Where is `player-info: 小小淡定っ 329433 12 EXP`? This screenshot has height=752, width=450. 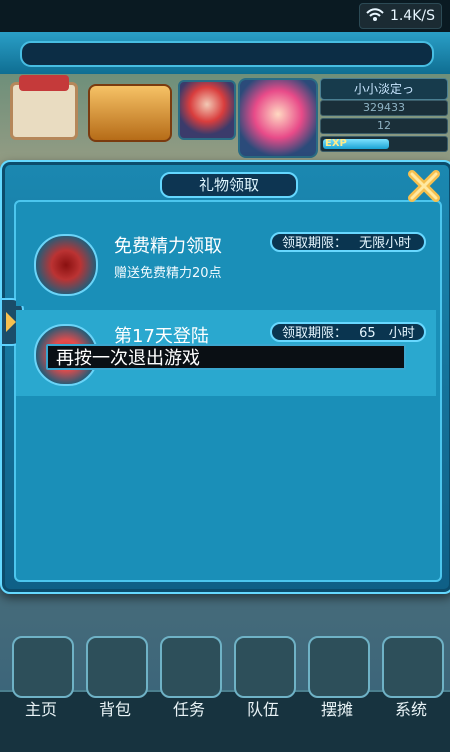 player-info: 小小淡定っ 329433 12 EXP is located at coordinates (384, 117).